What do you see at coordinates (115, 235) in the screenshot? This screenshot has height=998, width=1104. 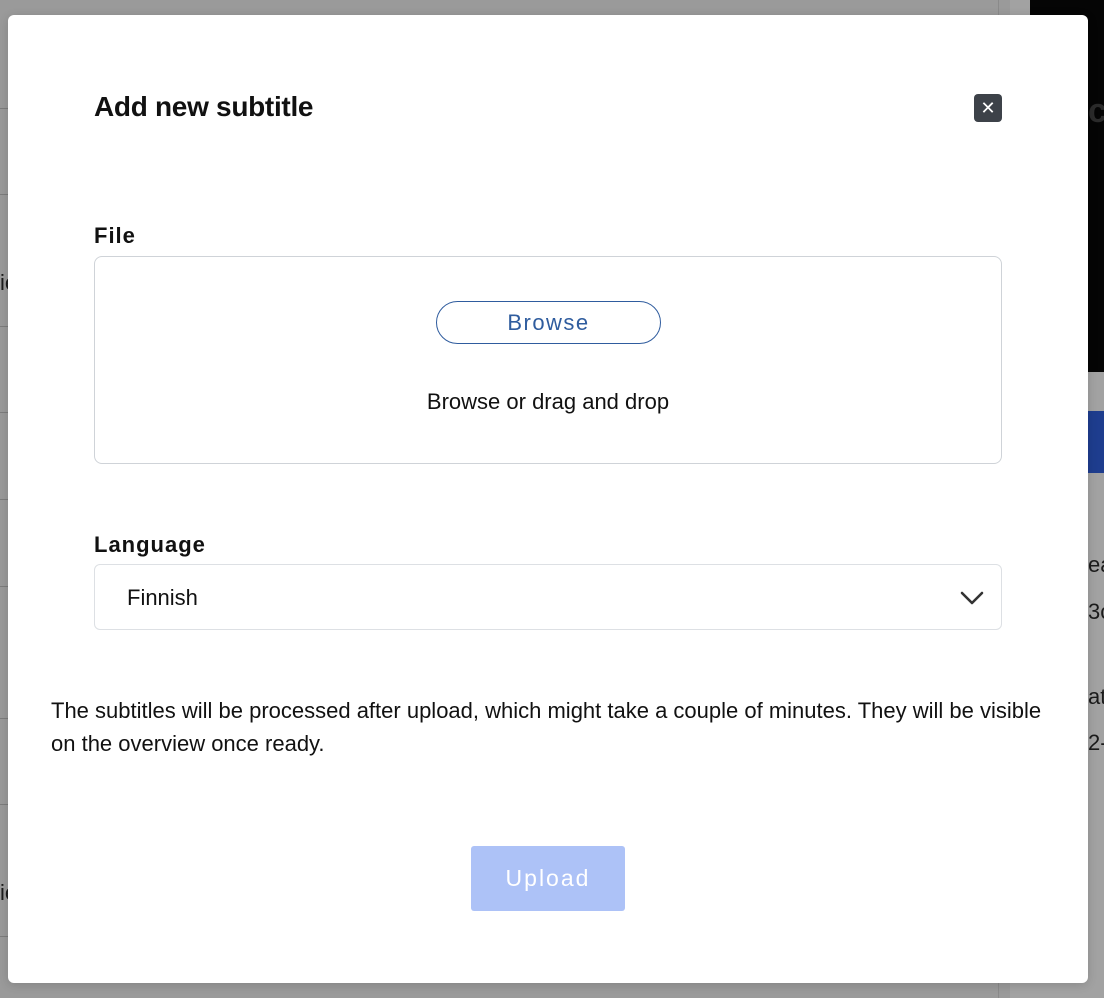 I see `file-label: File` at bounding box center [115, 235].